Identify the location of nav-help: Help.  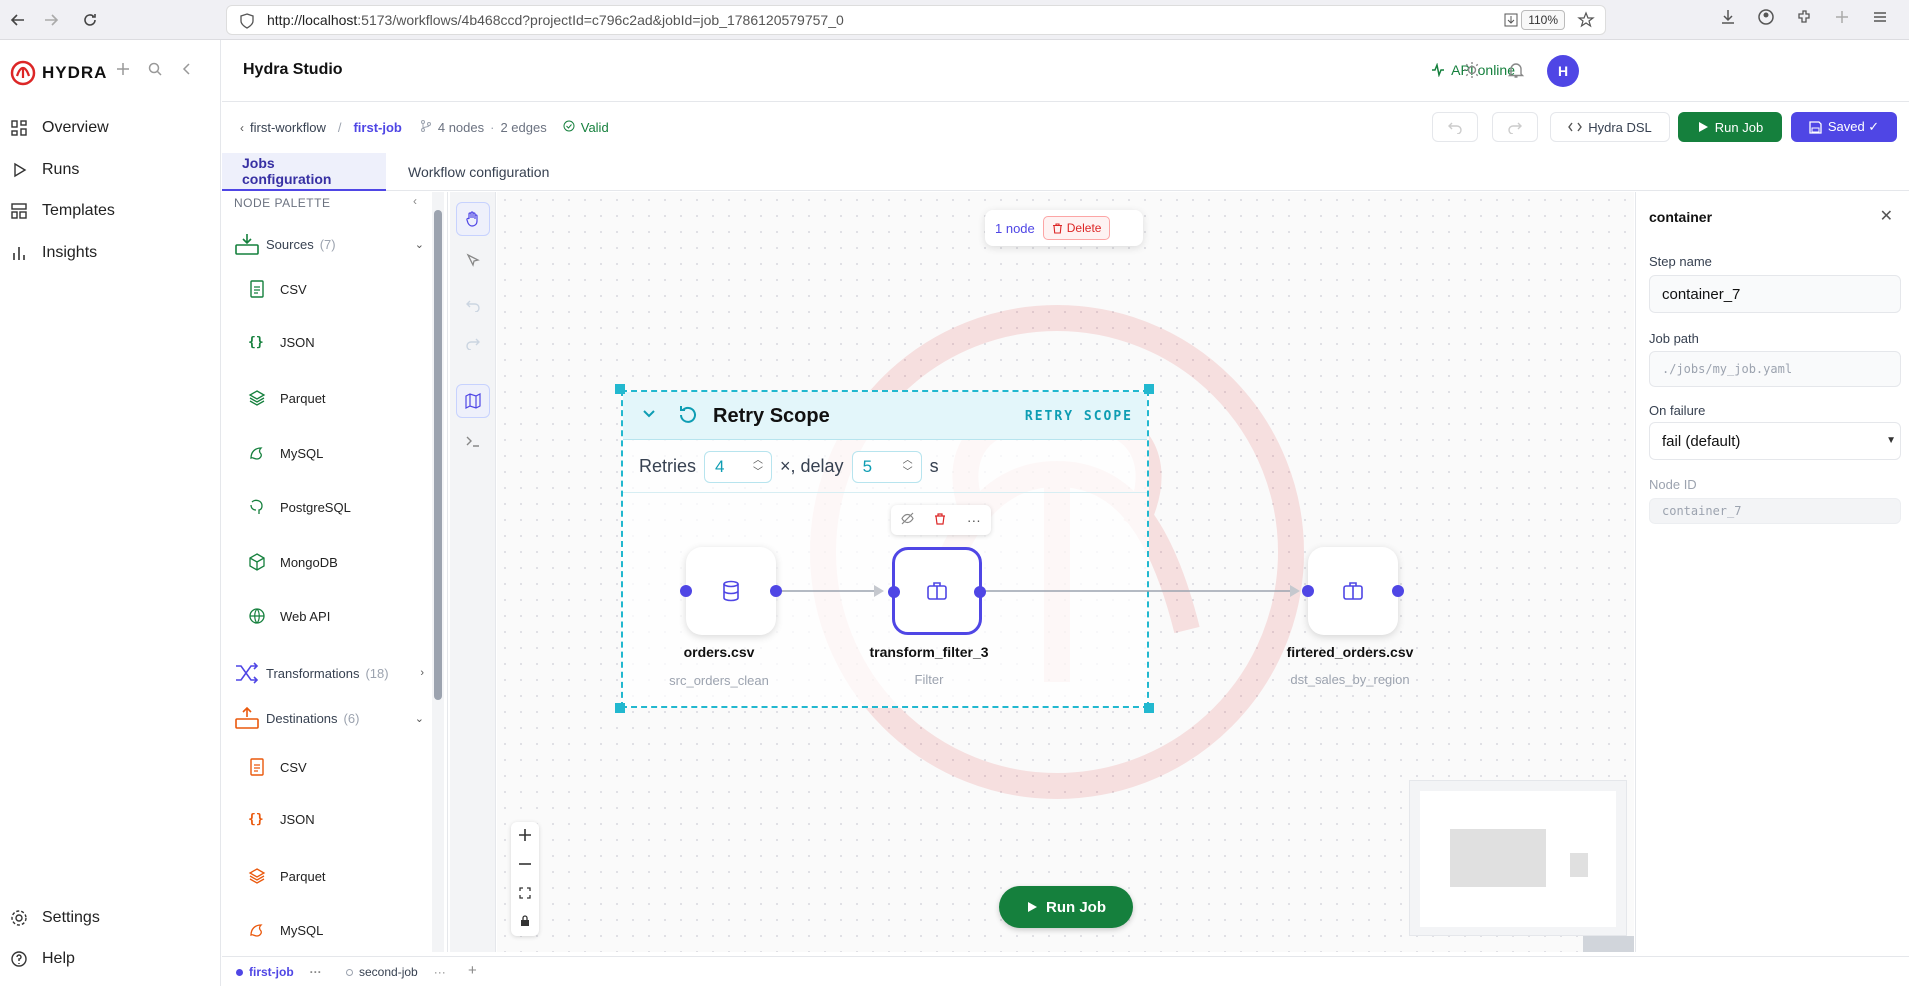
(42, 959).